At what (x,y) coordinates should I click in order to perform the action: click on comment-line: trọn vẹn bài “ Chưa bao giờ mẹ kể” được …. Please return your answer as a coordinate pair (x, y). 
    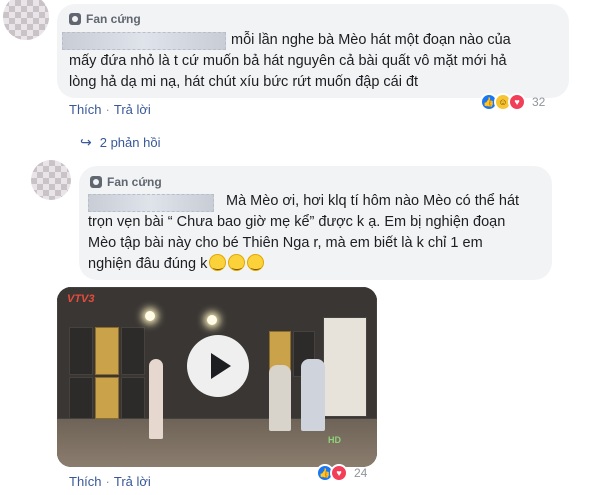
    Looking at the image, I should click on (297, 222).